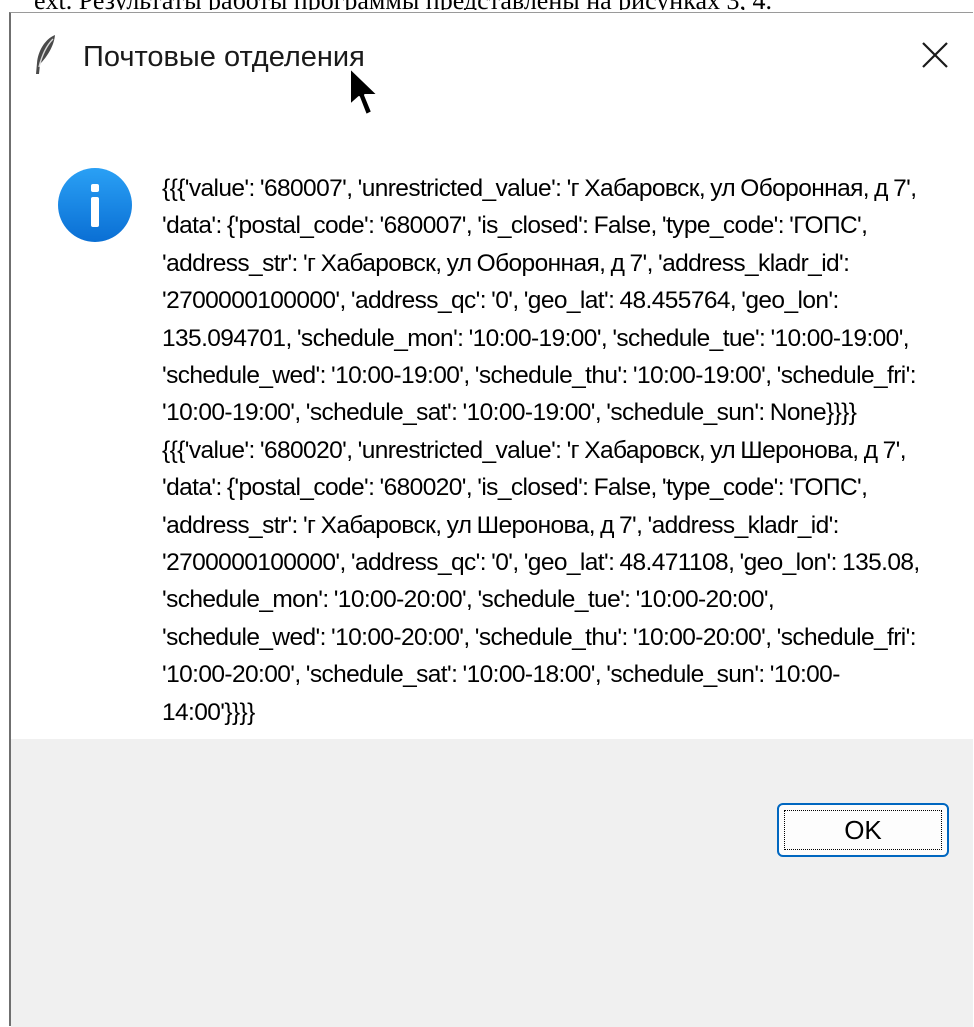 The height and width of the screenshot is (1027, 974). I want to click on info-icon, so click(95, 205).